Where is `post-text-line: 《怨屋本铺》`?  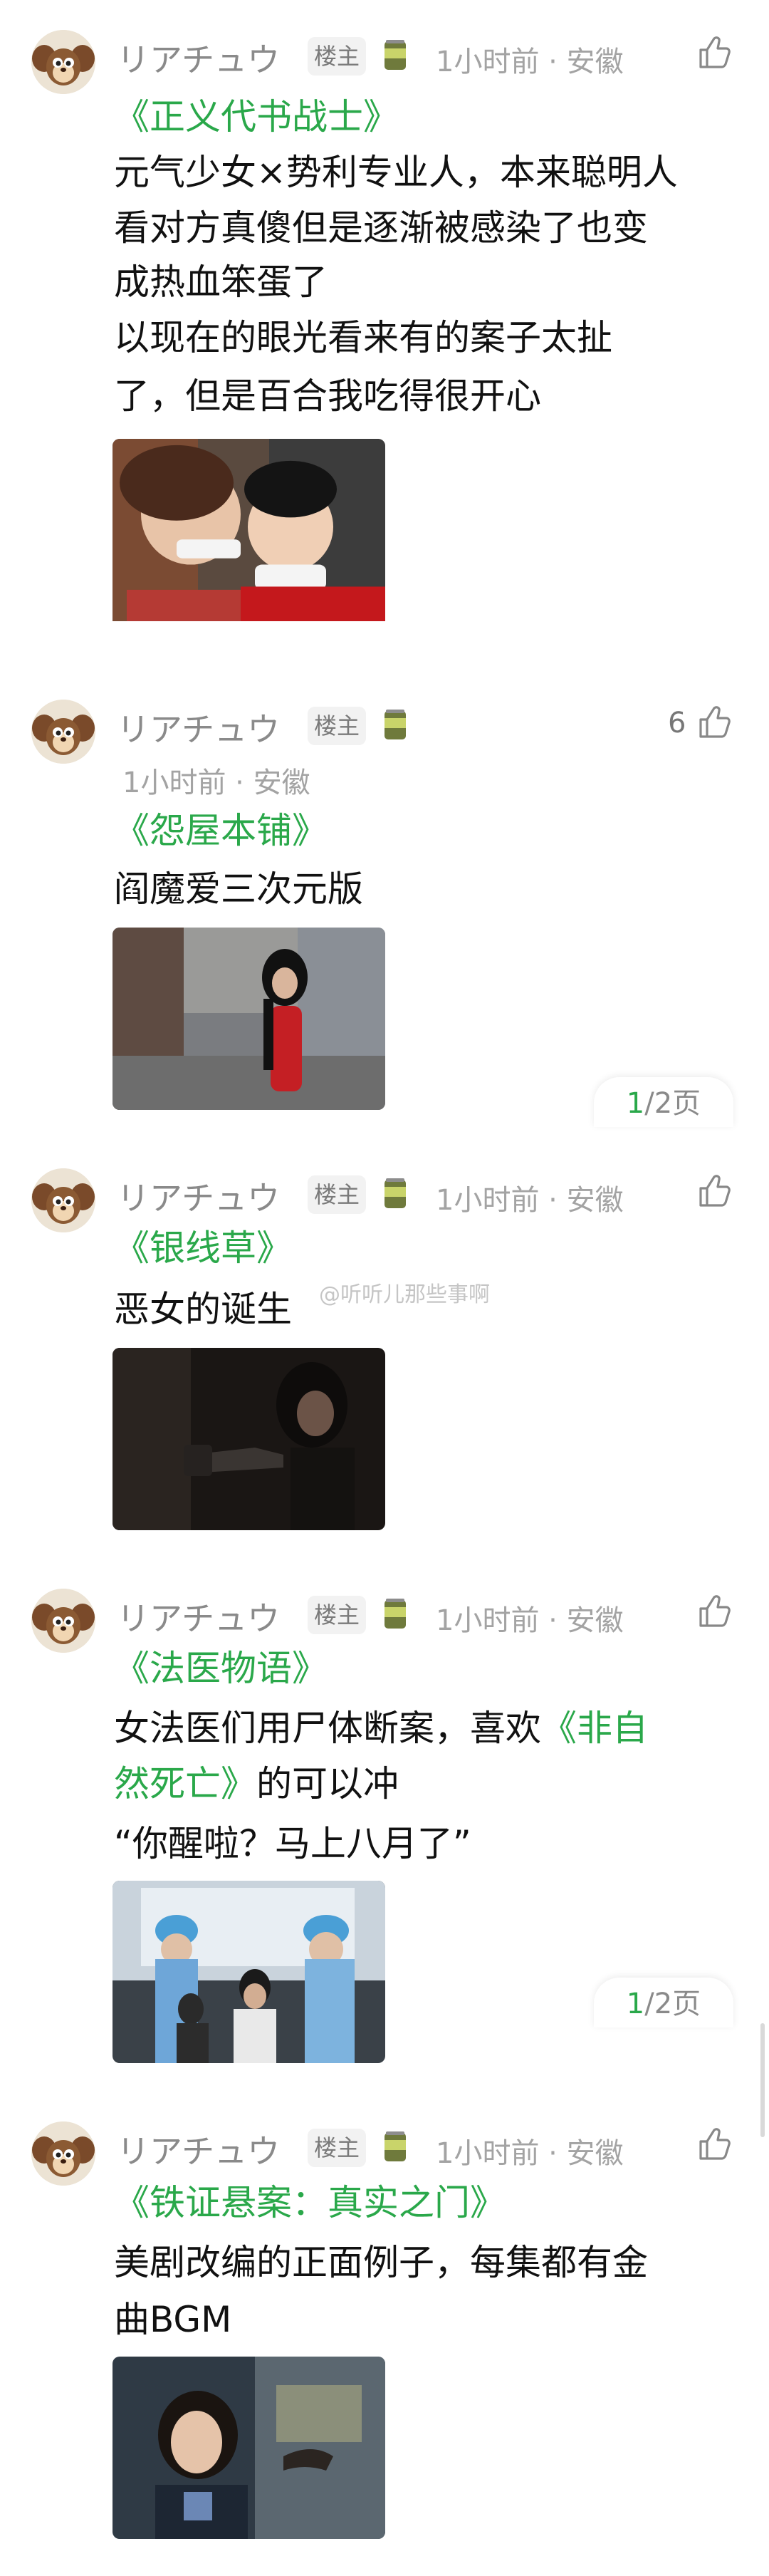 post-text-line: 《怨屋本铺》 is located at coordinates (221, 830).